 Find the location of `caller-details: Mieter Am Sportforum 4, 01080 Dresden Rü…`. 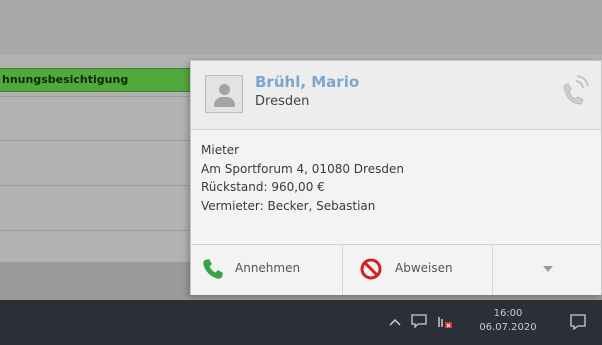

caller-details: Mieter Am Sportforum 4, 01080 Dresden Rü… is located at coordinates (396, 178).